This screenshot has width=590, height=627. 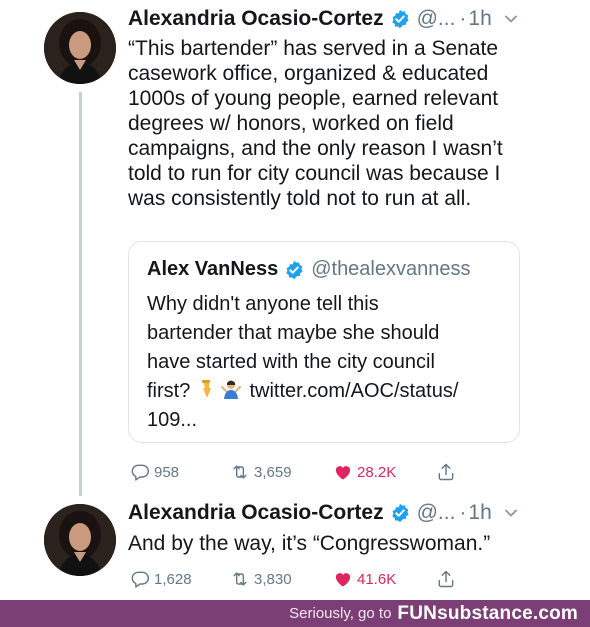 I want to click on quoted-tweet-header: Alex VanNess @thealexvanness, so click(x=309, y=269).